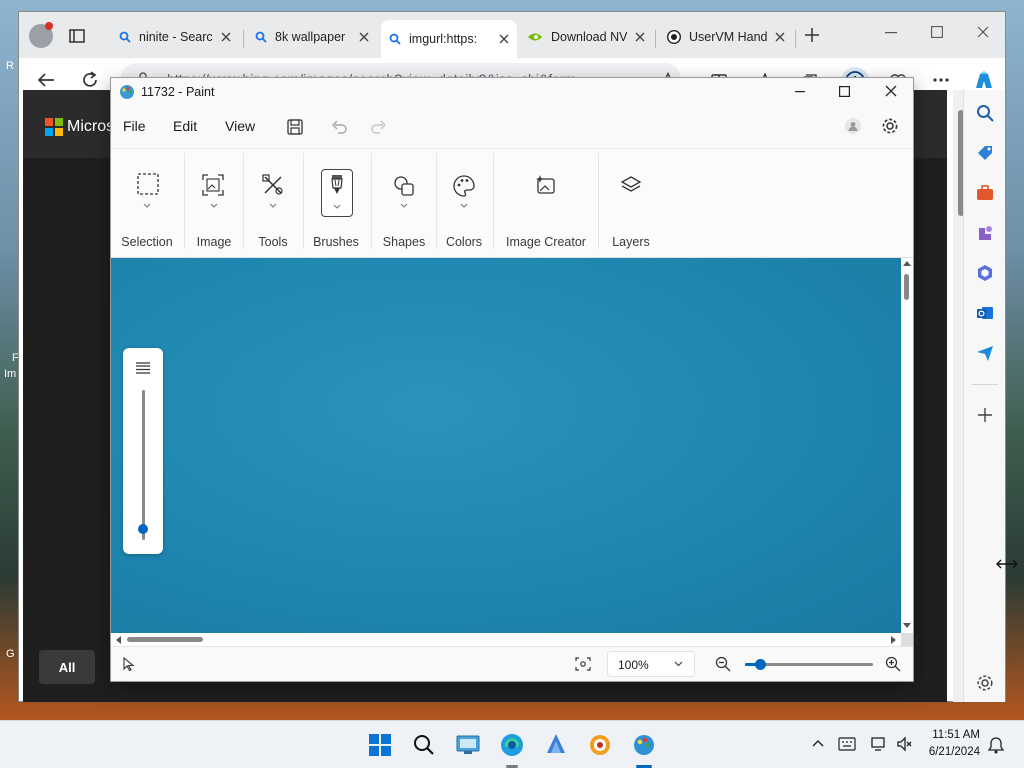 This screenshot has width=1024, height=768. Describe the element at coordinates (907, 445) in the screenshot. I see `canvas-vertical-scrollbar` at that location.